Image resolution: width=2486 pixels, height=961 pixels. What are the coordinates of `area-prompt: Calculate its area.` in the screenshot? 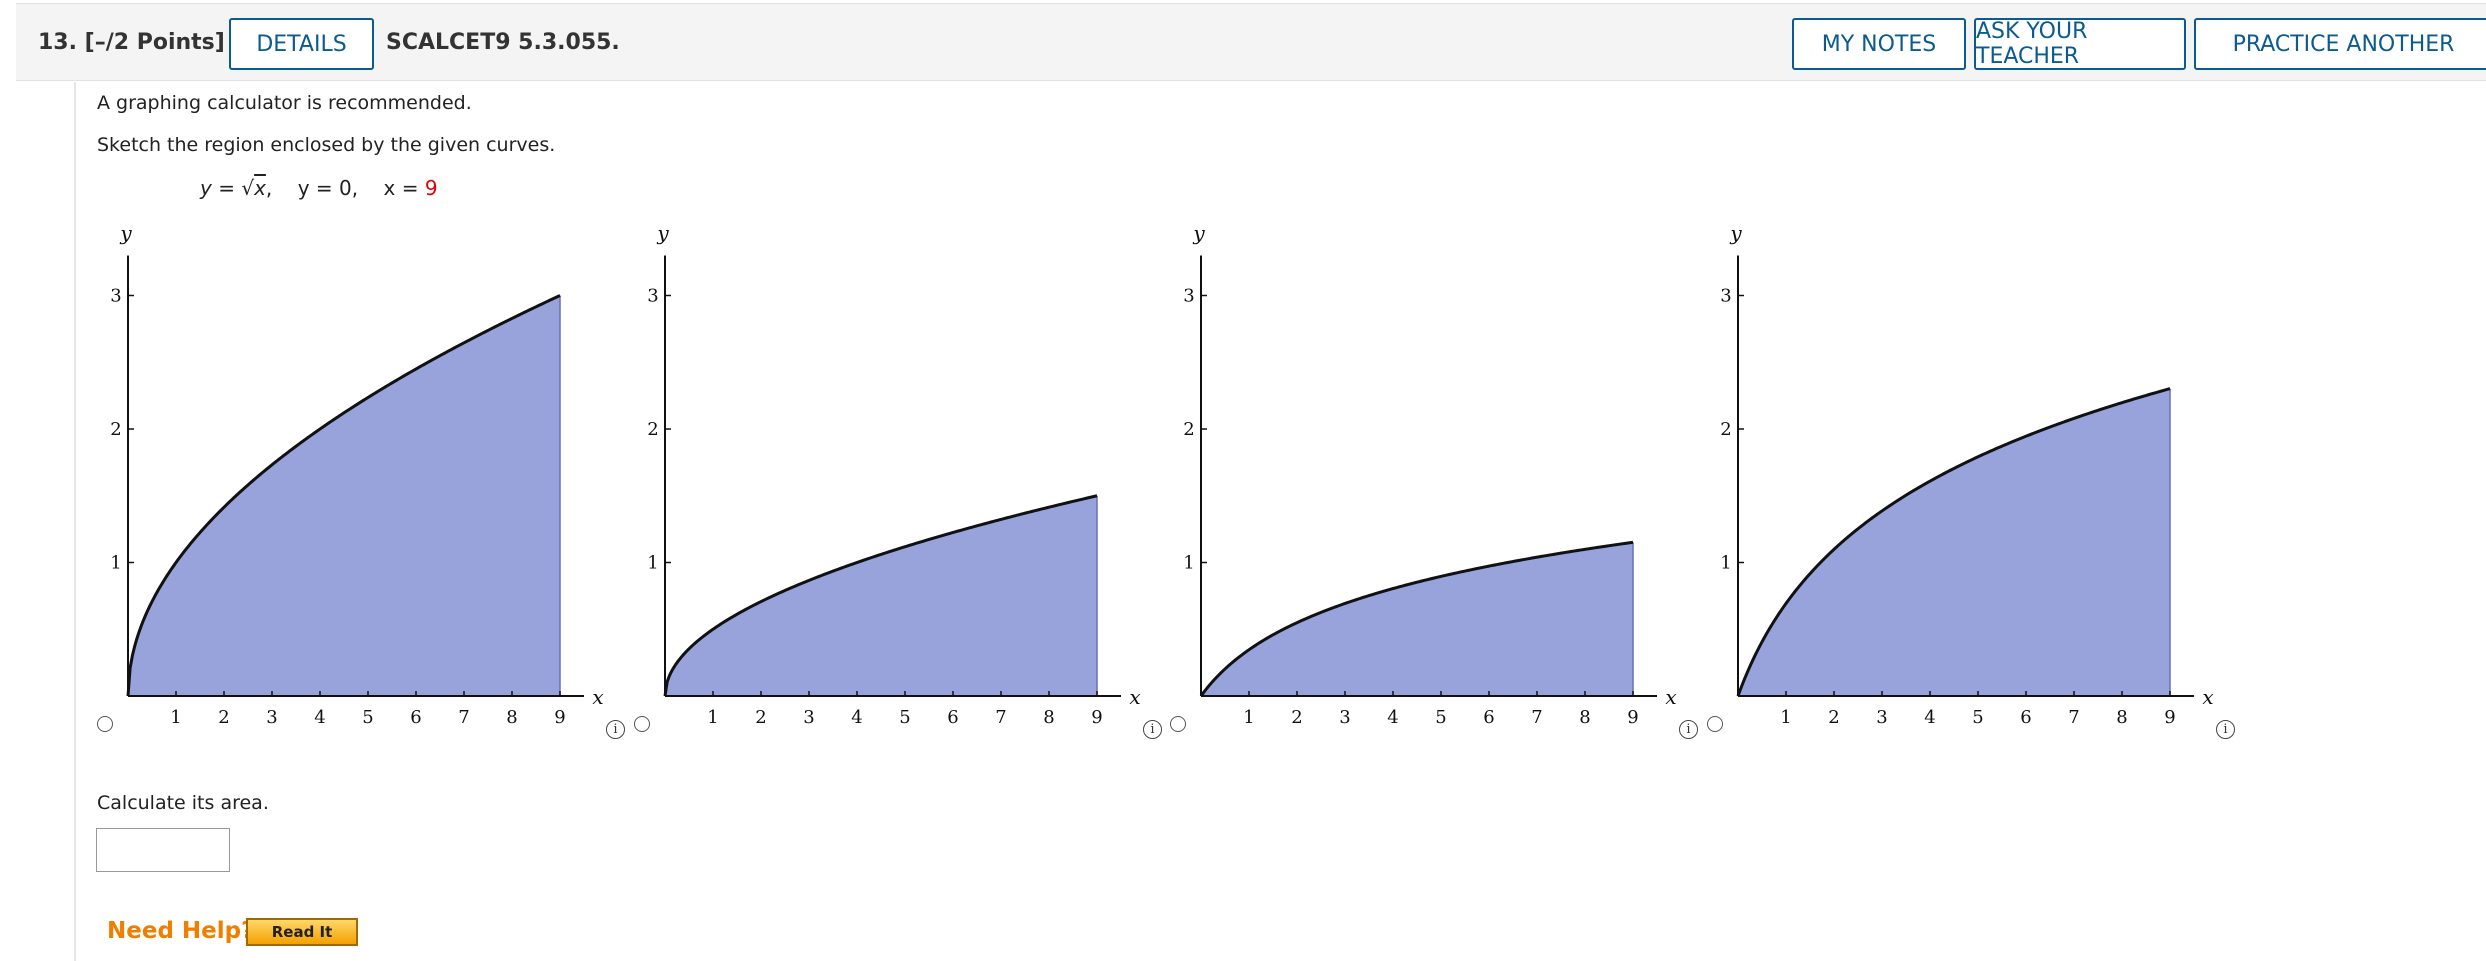 It's located at (183, 803).